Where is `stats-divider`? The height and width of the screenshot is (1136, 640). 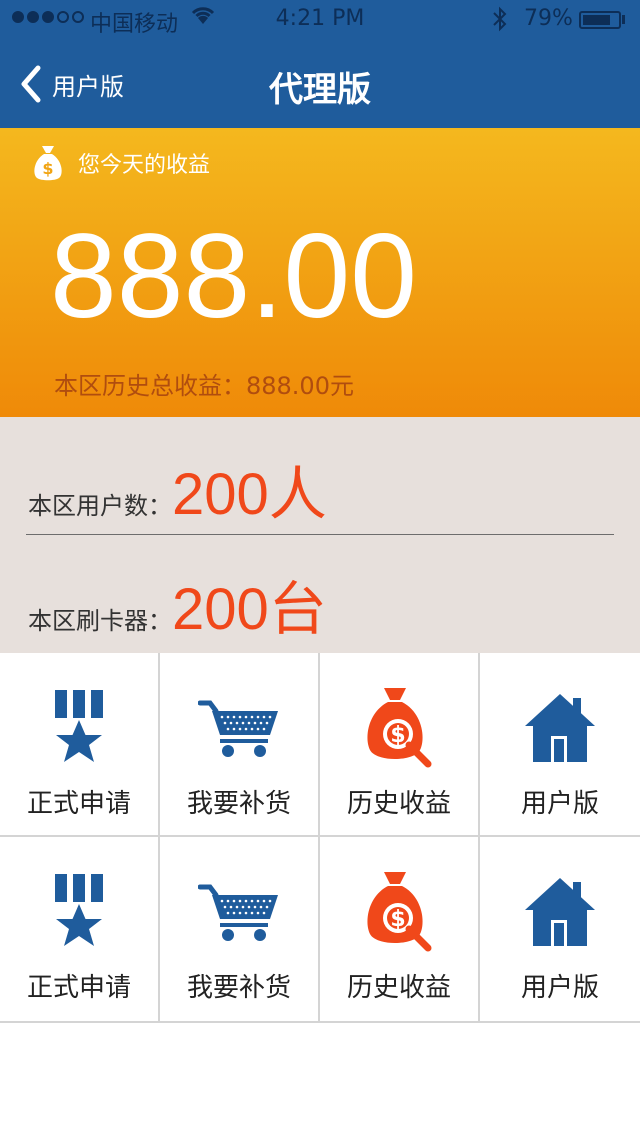 stats-divider is located at coordinates (320, 534).